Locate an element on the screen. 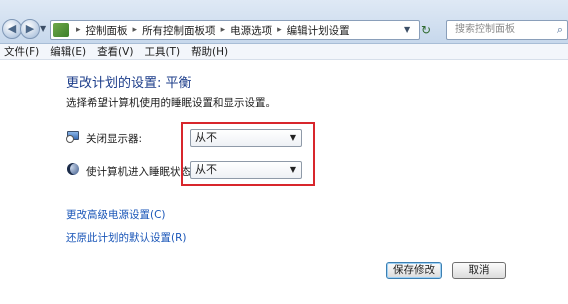  menu-file: 文件(F) is located at coordinates (23, 51).